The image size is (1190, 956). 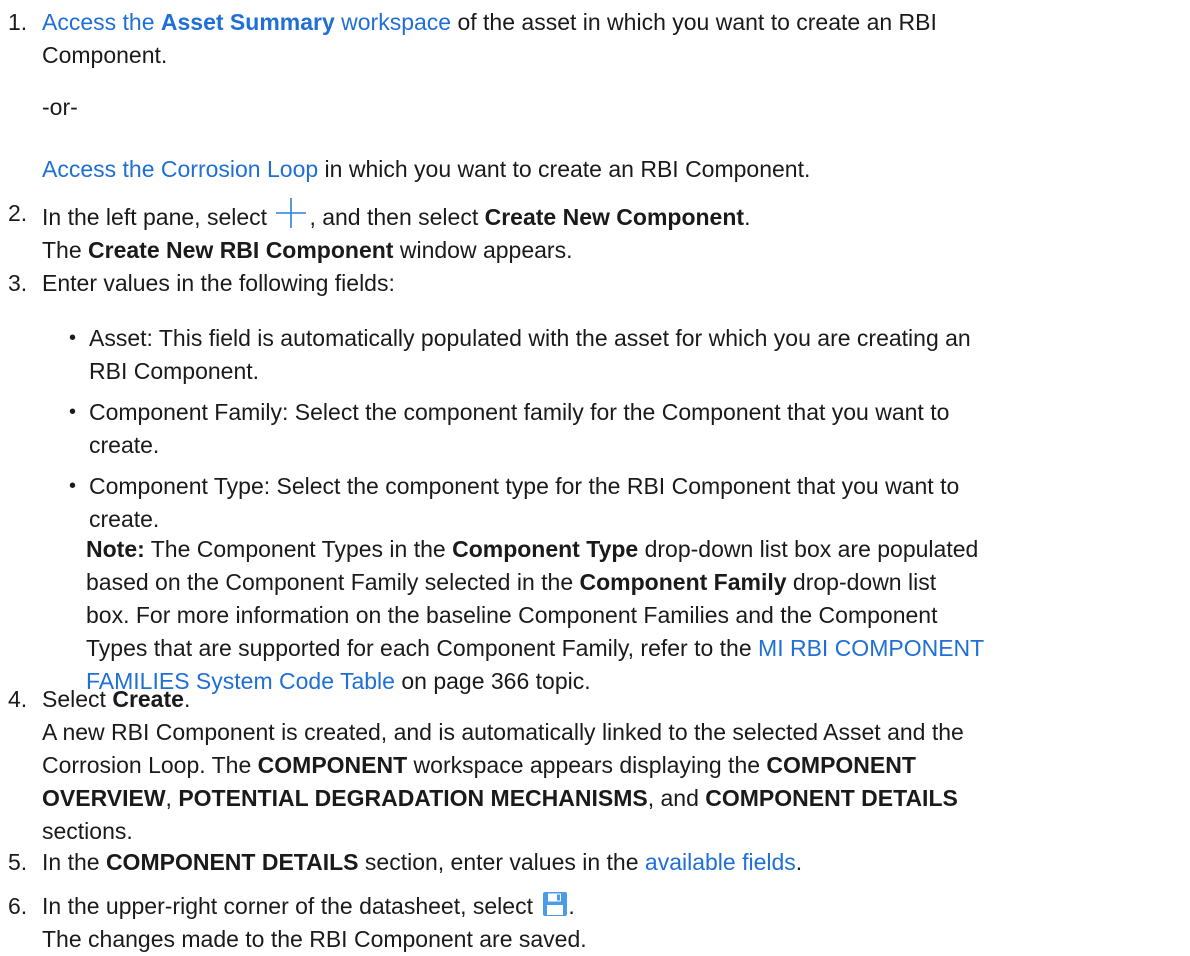 I want to click on asset-summary-link: Access the Asset Summary workspace, so click(x=246, y=22).